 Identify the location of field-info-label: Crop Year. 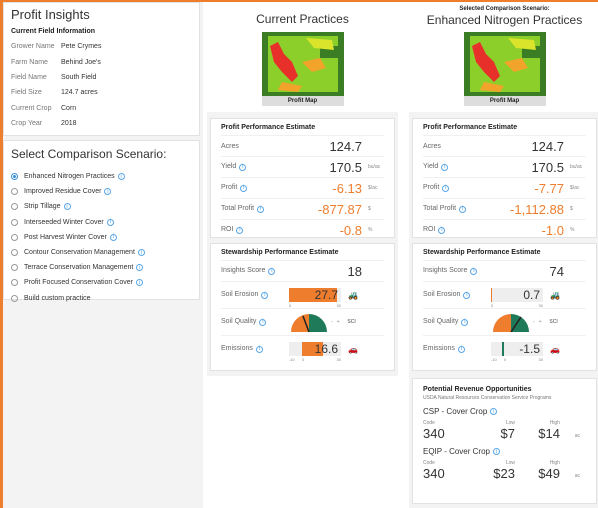
(27, 124).